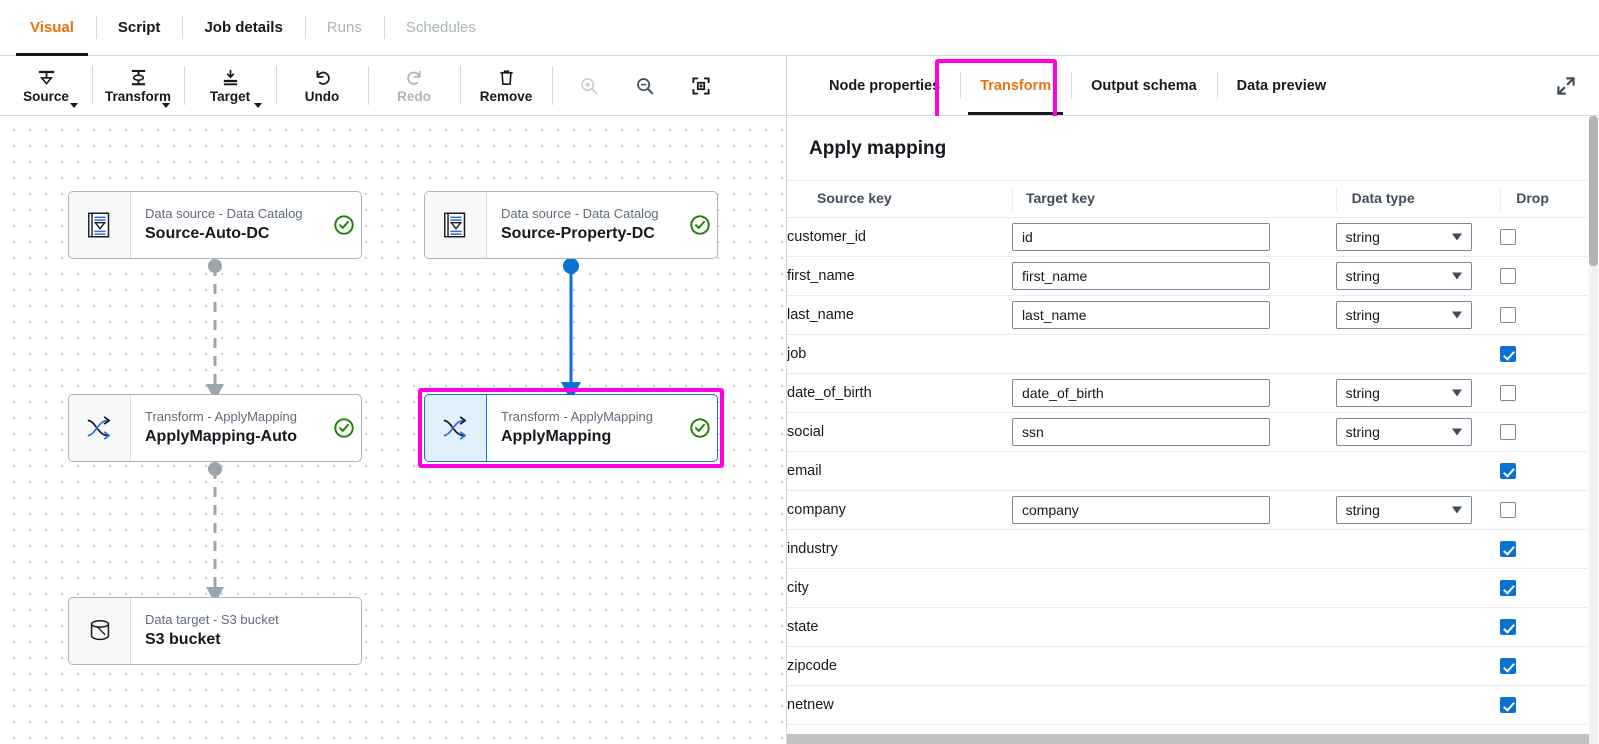  What do you see at coordinates (183, 639) in the screenshot?
I see `node-title: S3 bucket` at bounding box center [183, 639].